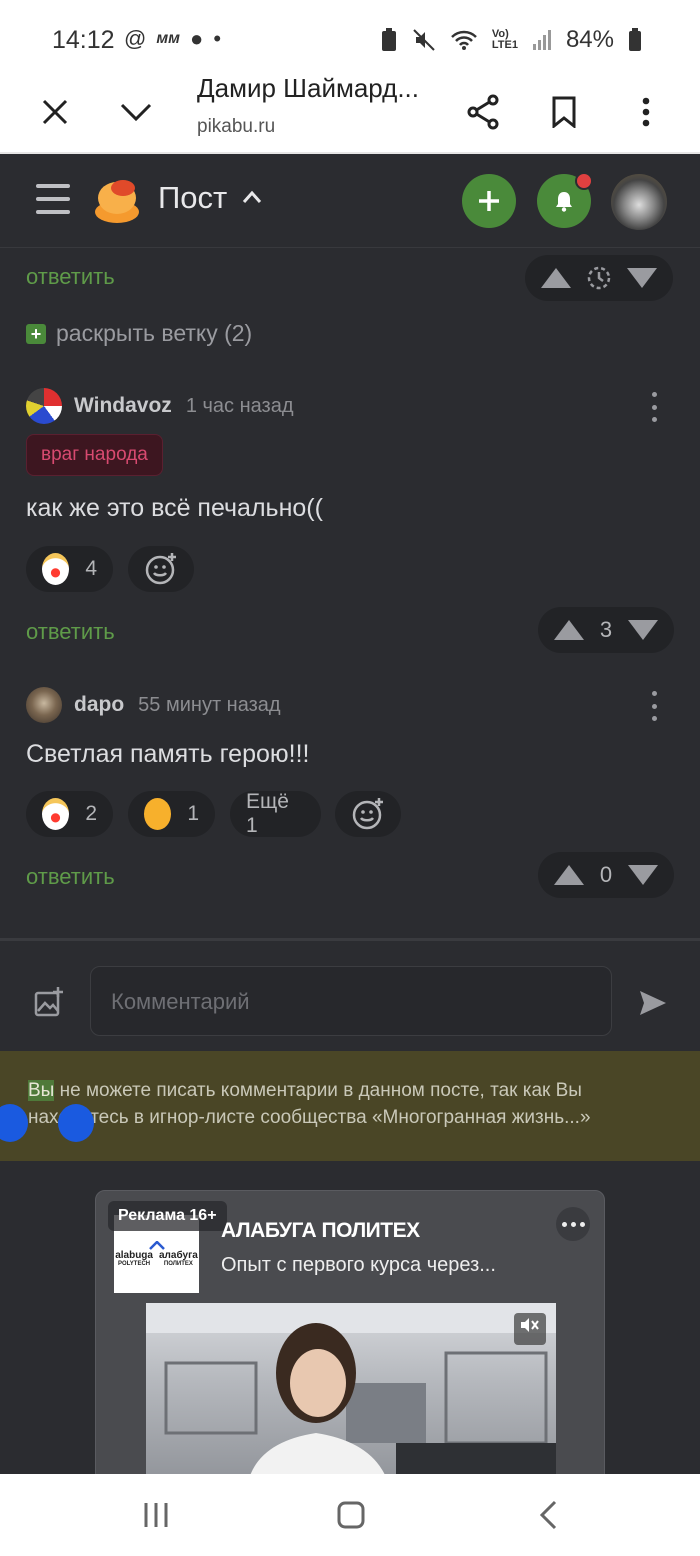 The height and width of the screenshot is (1556, 700). I want to click on battery-icon, so click(635, 39).